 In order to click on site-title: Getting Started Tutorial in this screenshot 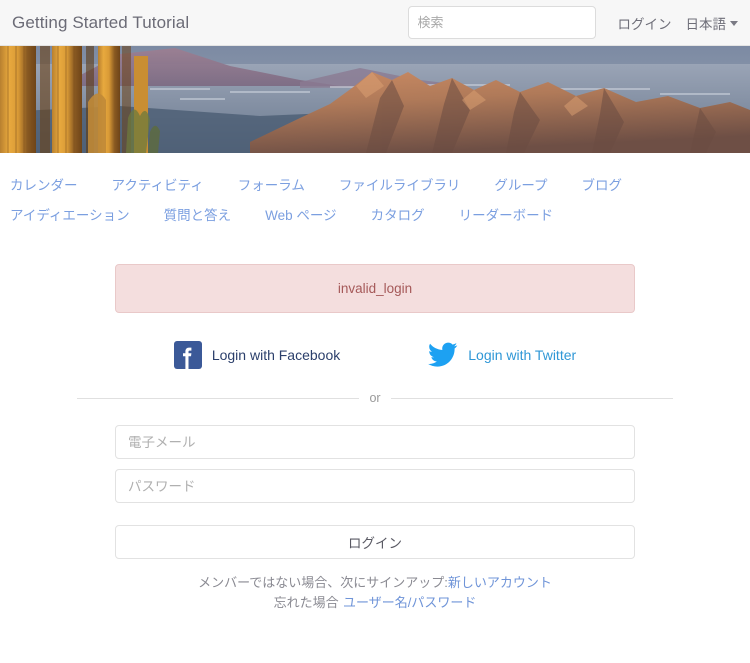, I will do `click(101, 22)`.